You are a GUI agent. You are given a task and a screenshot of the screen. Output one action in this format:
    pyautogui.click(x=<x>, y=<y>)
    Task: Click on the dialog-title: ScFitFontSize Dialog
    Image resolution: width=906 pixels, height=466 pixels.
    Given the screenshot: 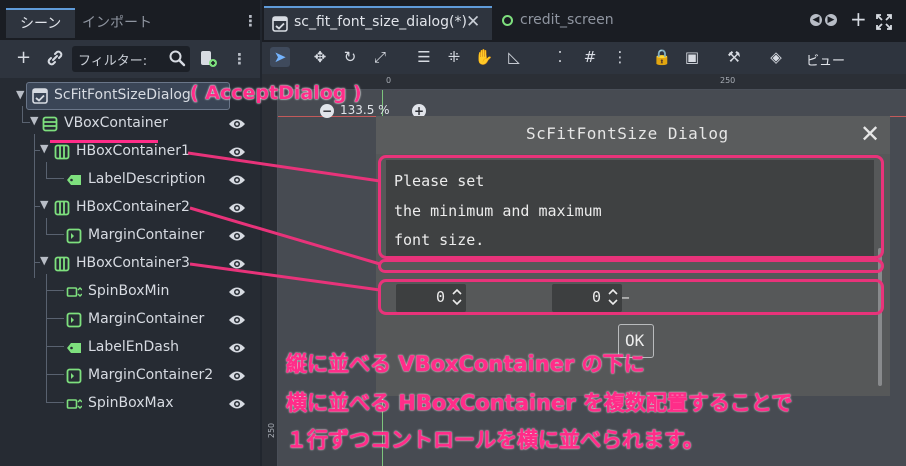 What is the action you would take?
    pyautogui.click(x=627, y=133)
    